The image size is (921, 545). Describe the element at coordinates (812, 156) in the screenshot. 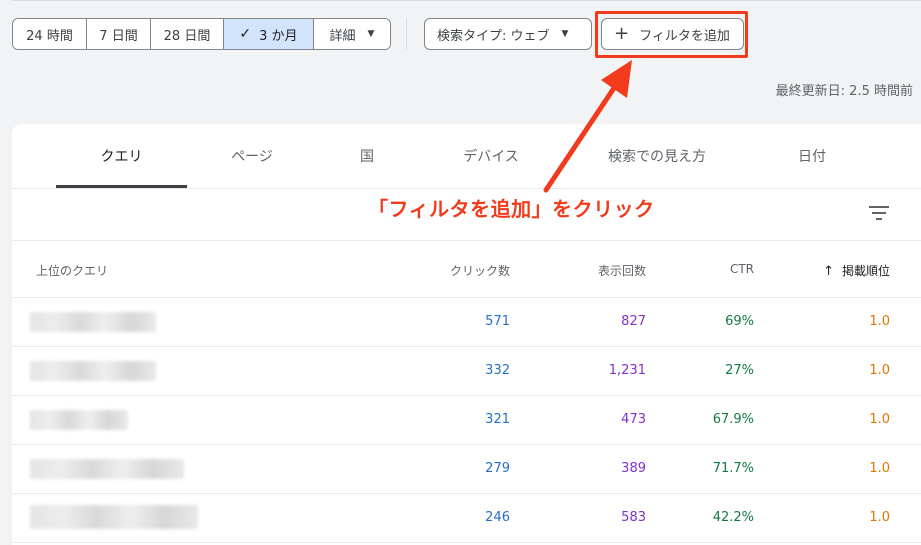

I see `tab-date: 日付` at that location.